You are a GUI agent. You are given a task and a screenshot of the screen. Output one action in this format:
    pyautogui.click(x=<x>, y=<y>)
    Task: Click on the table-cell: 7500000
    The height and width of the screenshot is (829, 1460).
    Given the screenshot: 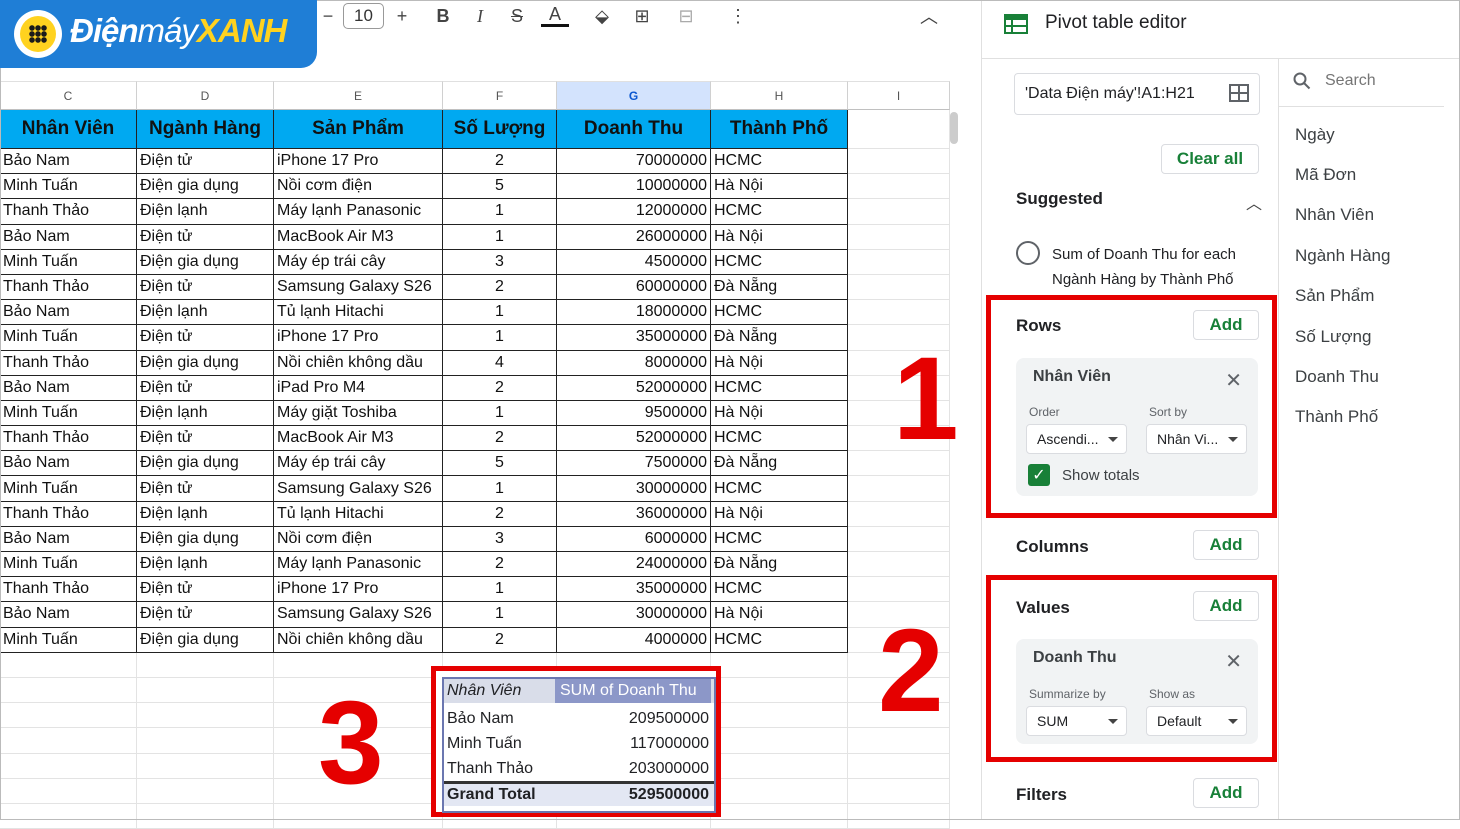 What is the action you would take?
    pyautogui.click(x=634, y=464)
    